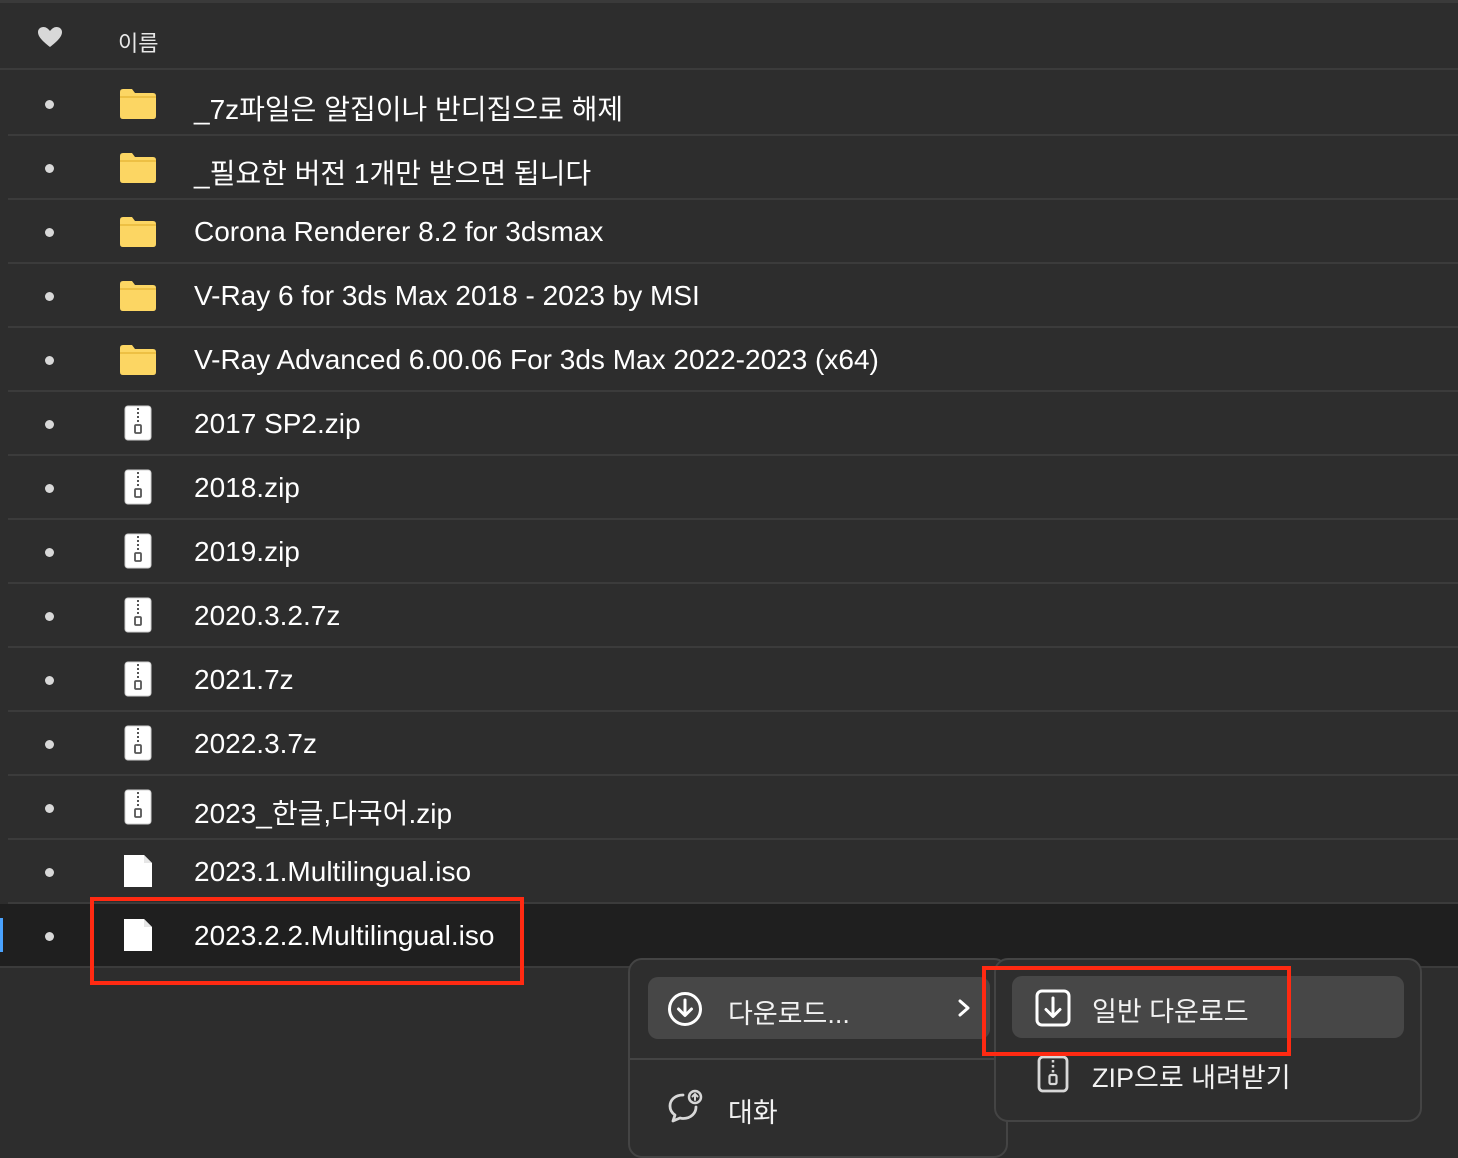  What do you see at coordinates (50, 37) in the screenshot?
I see `heart-icon` at bounding box center [50, 37].